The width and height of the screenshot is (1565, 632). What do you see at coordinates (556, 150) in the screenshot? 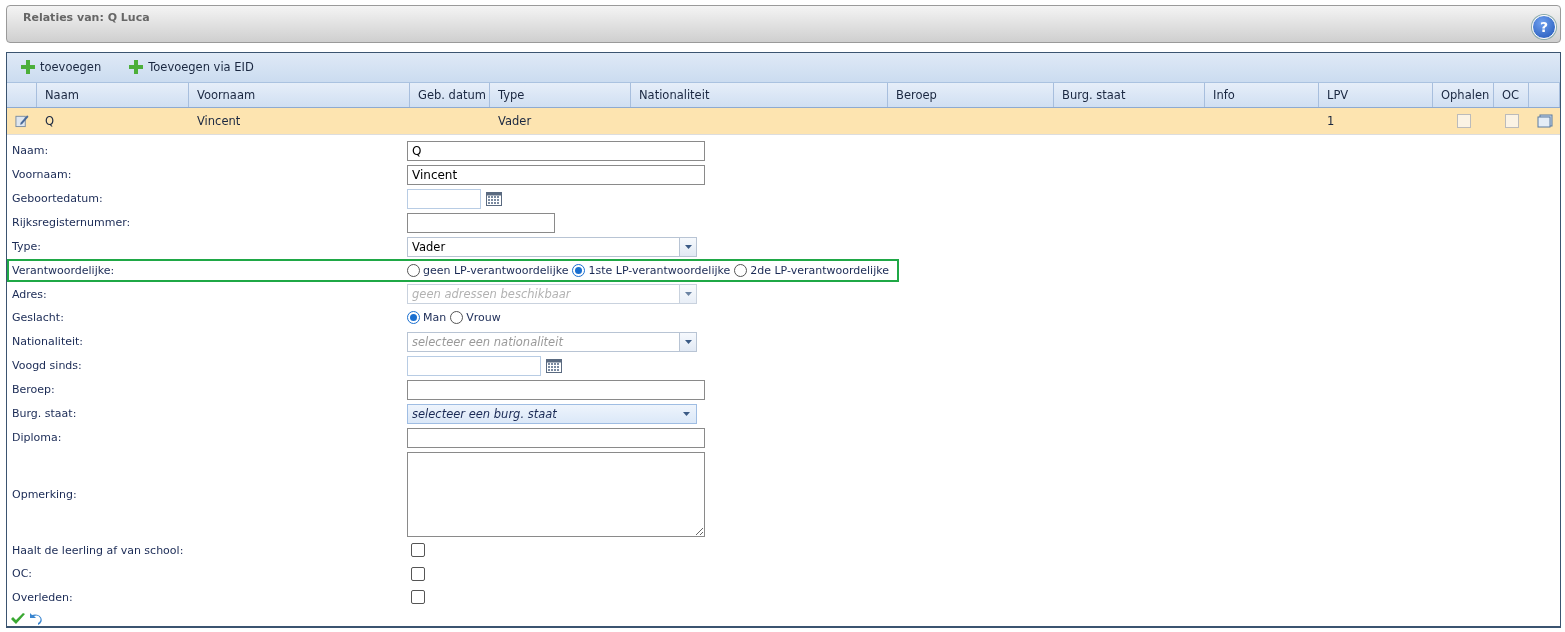
I see `input-field: Q` at bounding box center [556, 150].